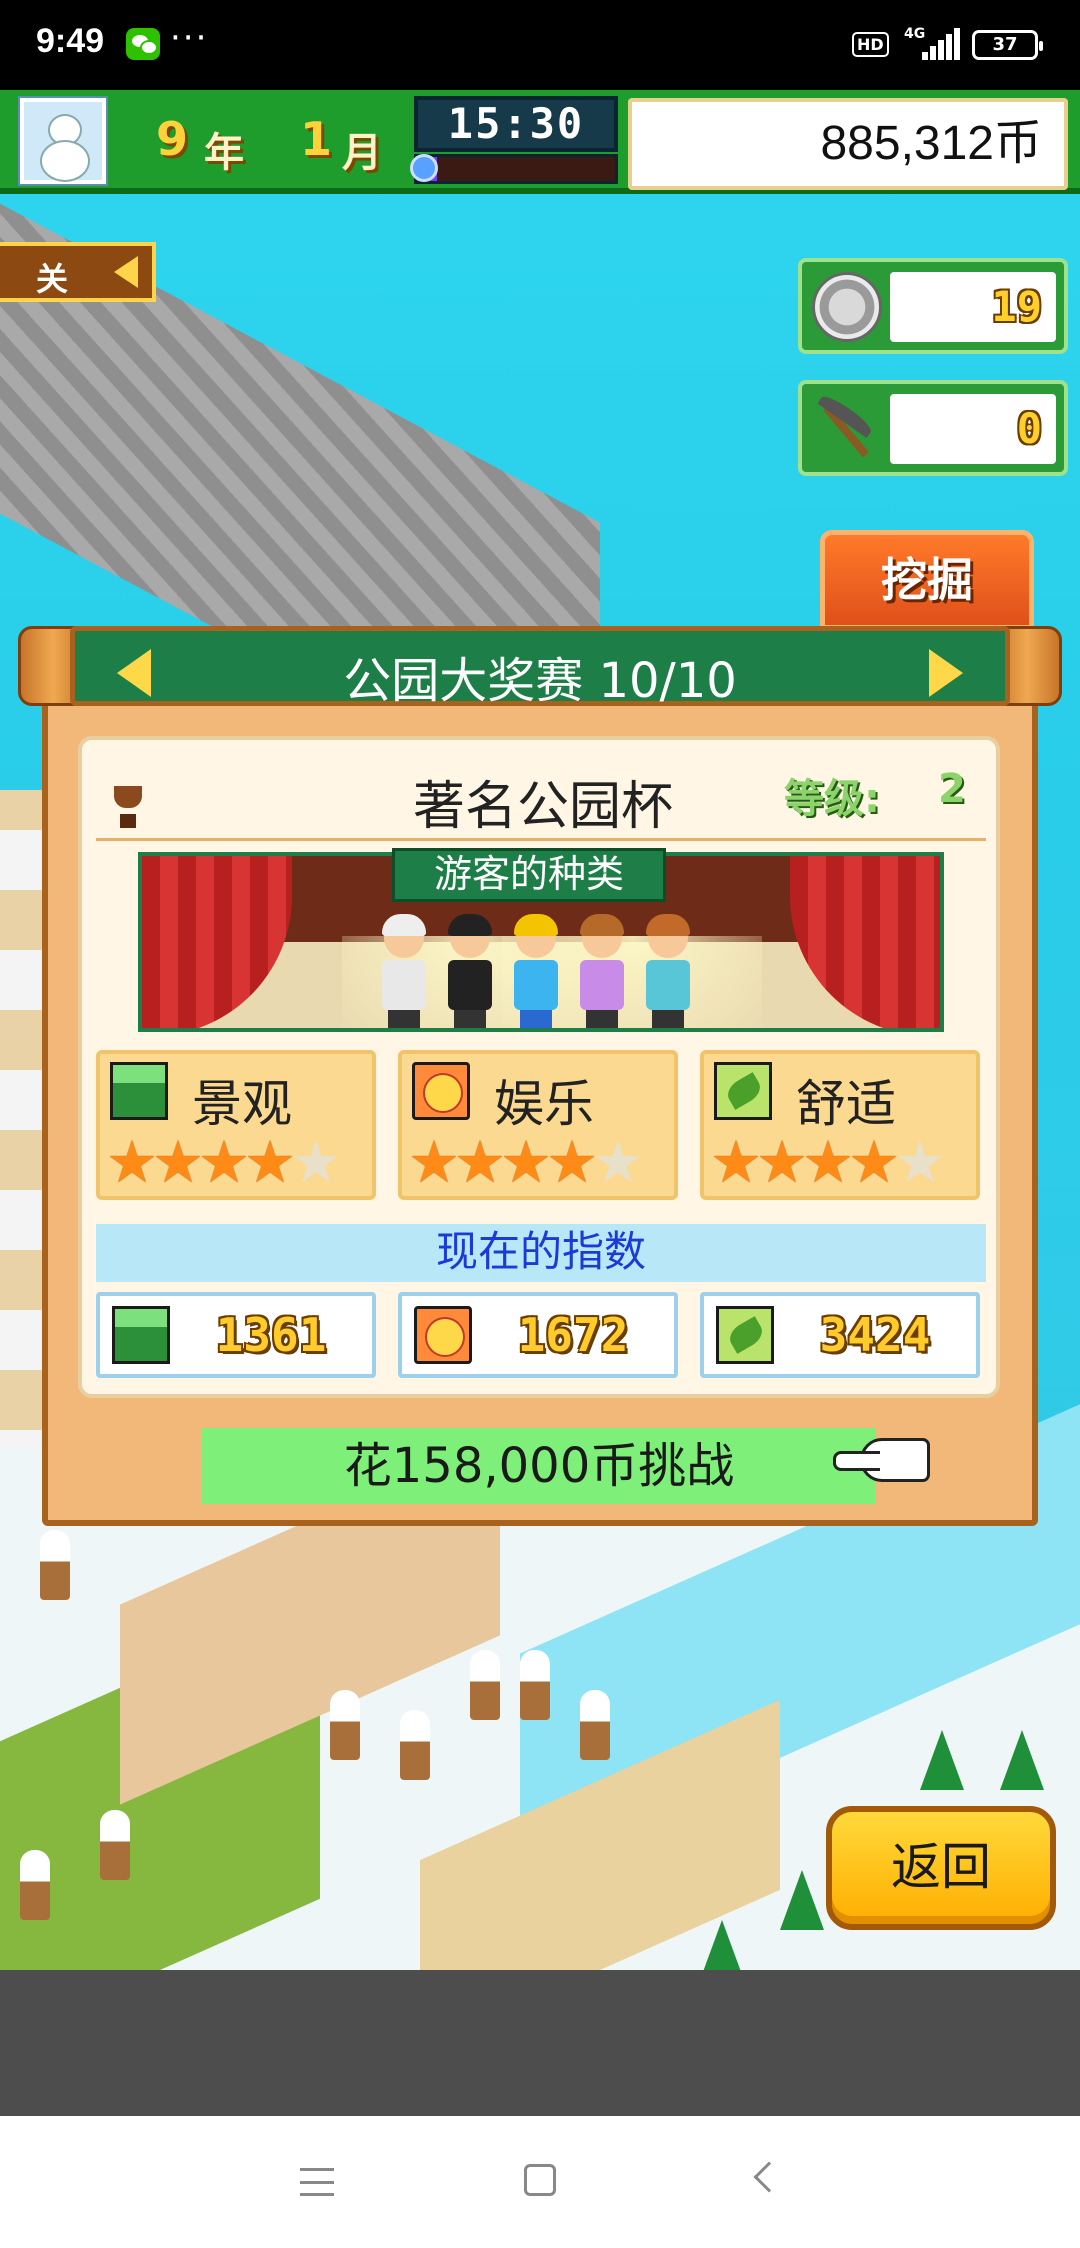  Describe the element at coordinates (832, 799) in the screenshot. I see `rank-label: 等级:` at that location.